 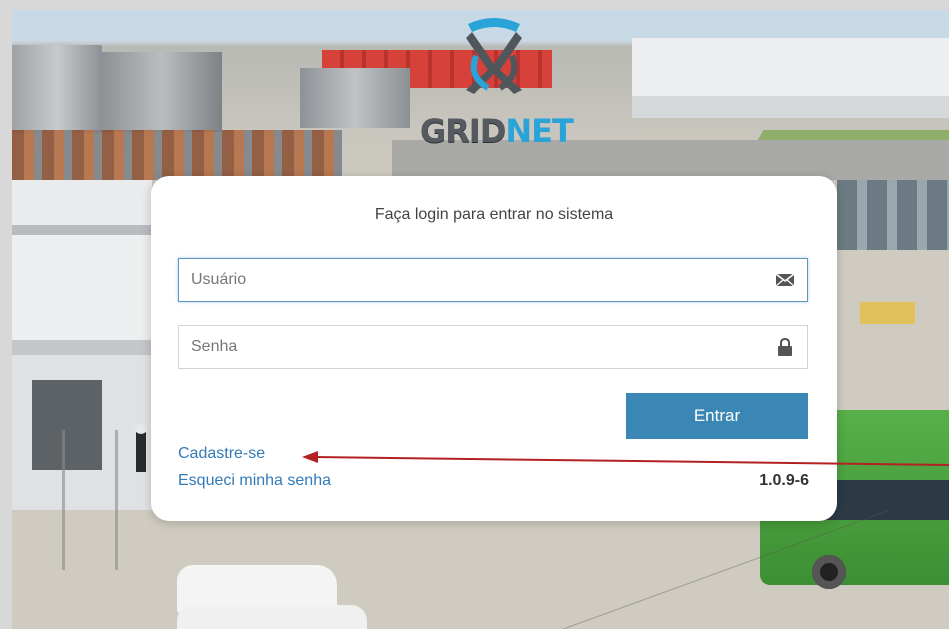 I want to click on gridnet-wordmark: GRIDNET, so click(x=497, y=131).